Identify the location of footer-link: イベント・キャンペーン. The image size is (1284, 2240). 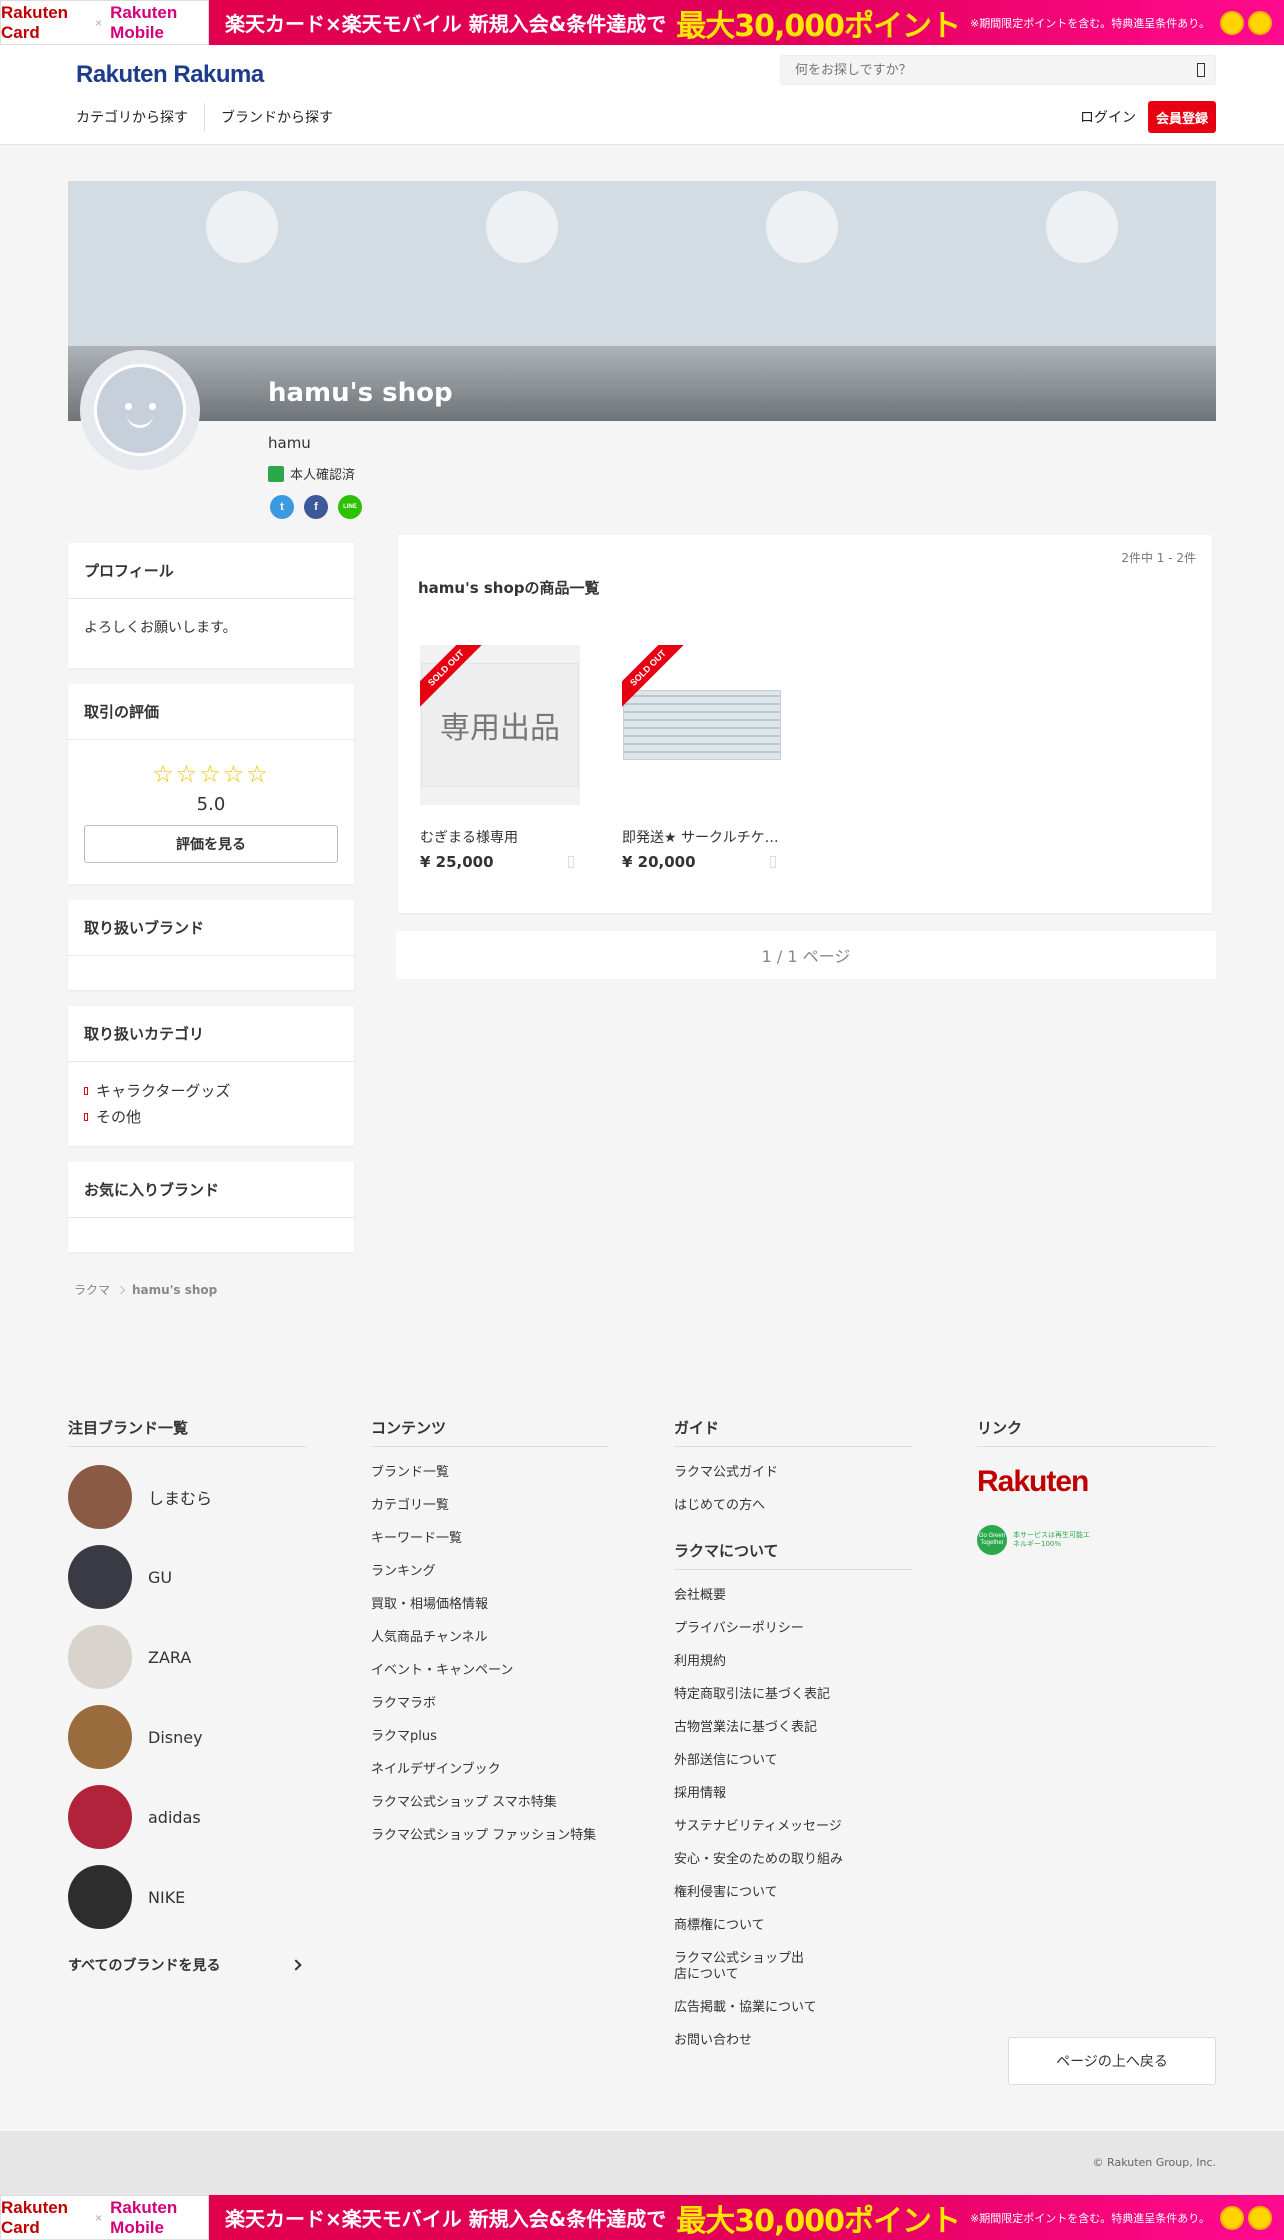
(490, 1671).